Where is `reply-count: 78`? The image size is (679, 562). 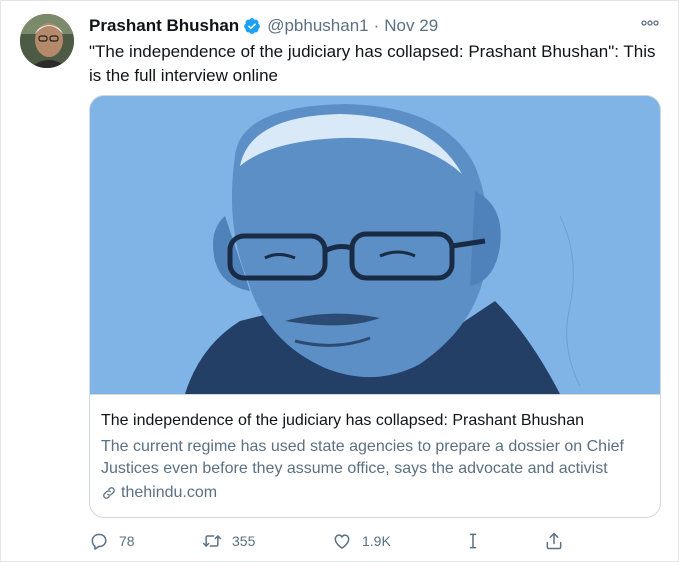 reply-count: 78 is located at coordinates (127, 541).